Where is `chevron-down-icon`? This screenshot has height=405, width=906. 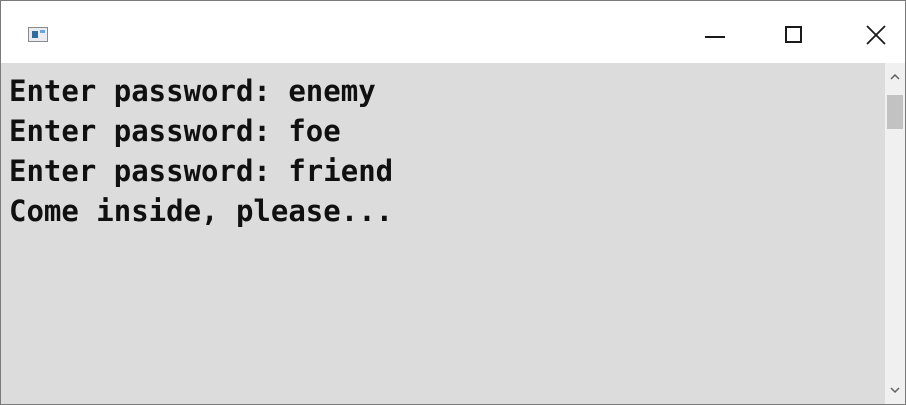
chevron-down-icon is located at coordinates (895, 390).